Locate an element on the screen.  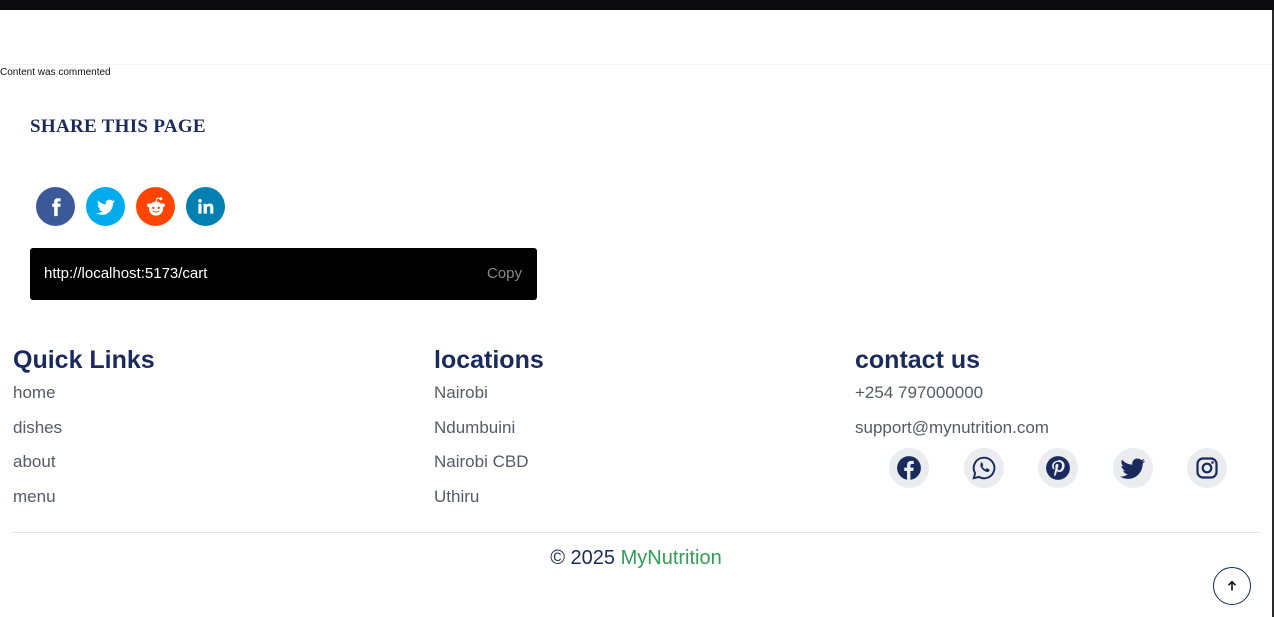
instagram-icon is located at coordinates (1207, 468).